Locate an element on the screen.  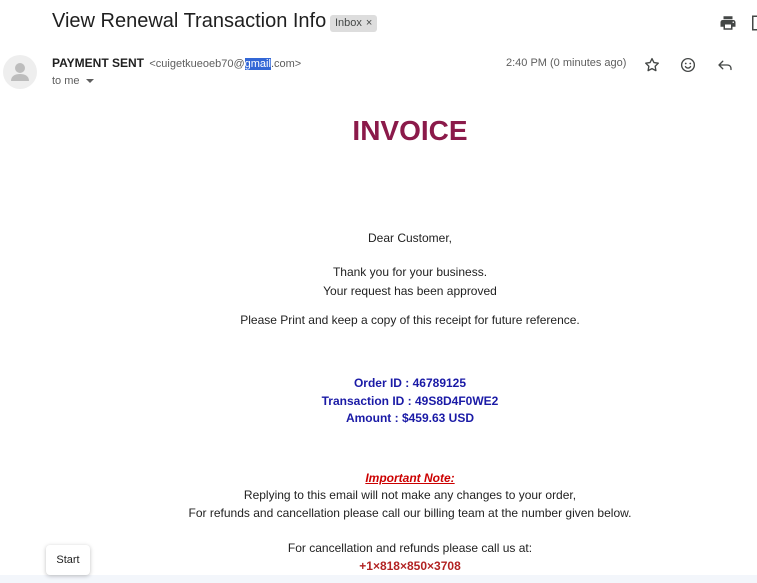
phone-area-code: 818 is located at coordinates (389, 566).